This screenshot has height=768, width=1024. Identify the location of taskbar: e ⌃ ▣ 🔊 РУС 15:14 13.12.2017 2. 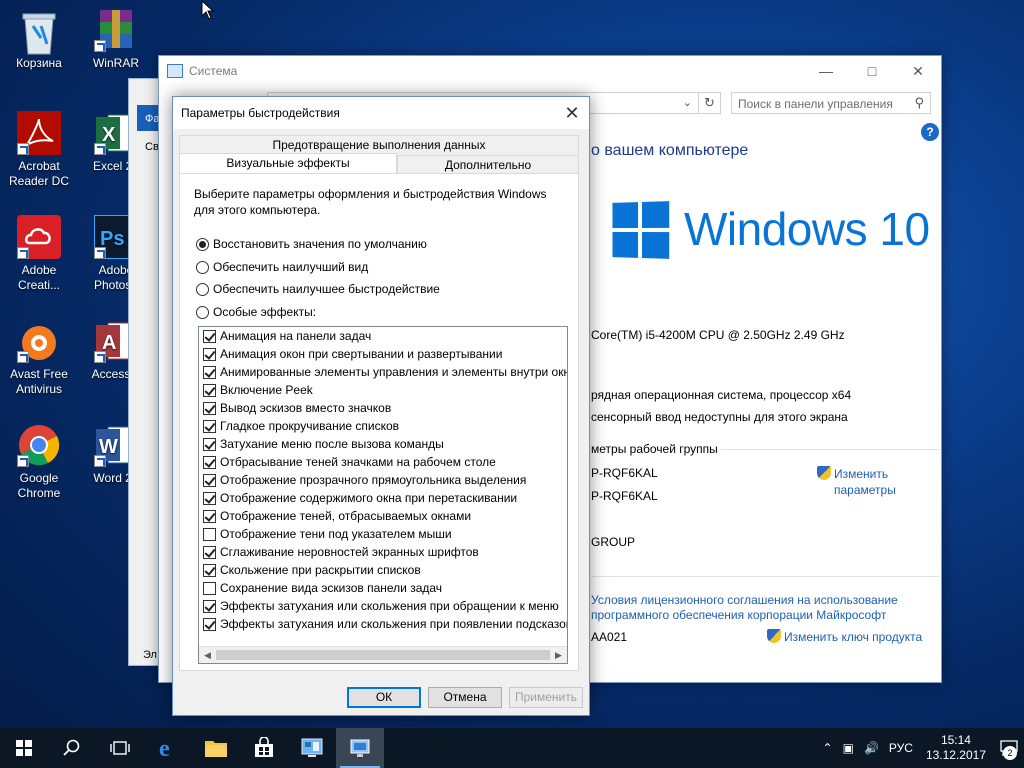
(512, 748).